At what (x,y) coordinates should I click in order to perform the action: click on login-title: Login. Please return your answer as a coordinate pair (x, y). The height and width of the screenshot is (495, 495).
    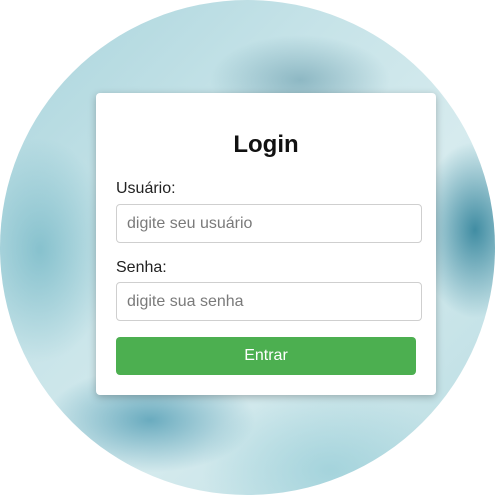
    Looking at the image, I should click on (266, 144).